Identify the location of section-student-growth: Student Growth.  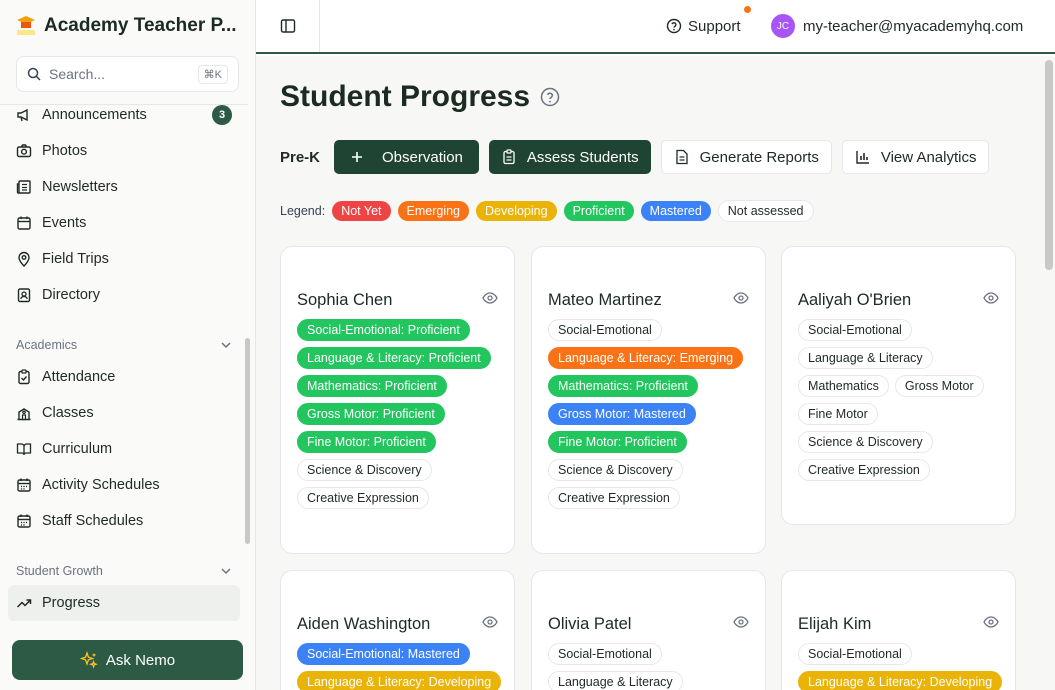
(124, 571).